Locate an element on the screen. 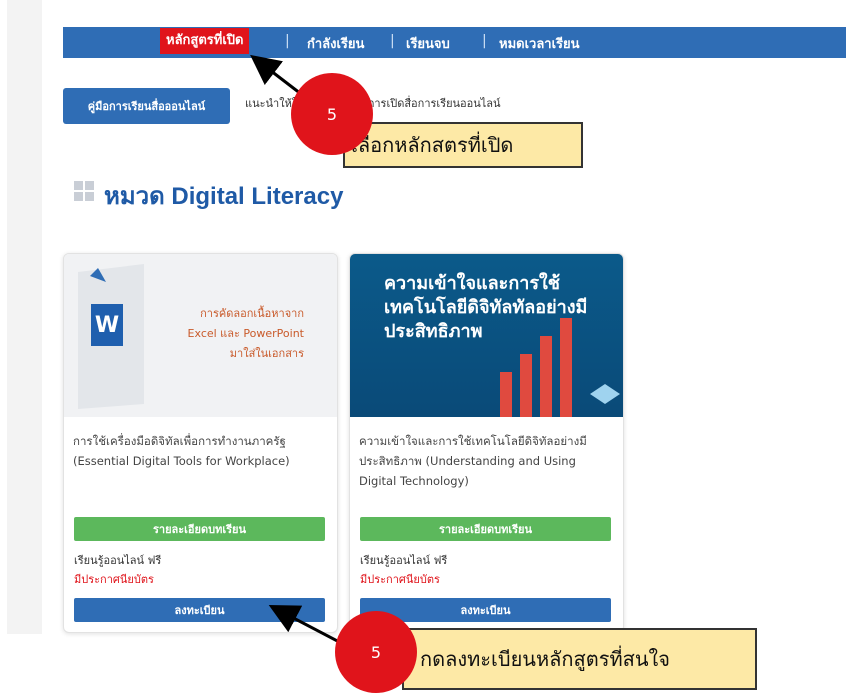 The image size is (846, 693). annotation-callout: เลือกหลักสตรที่เปิด is located at coordinates (463, 145).